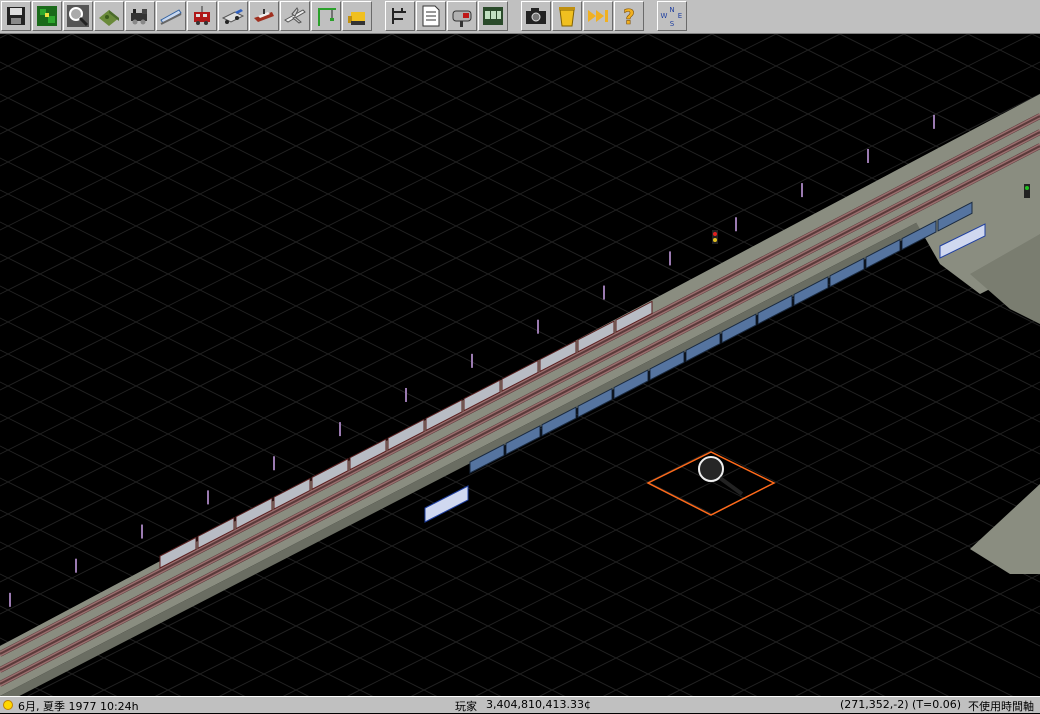 This screenshot has width=1040, height=714. I want to click on save-button, so click(16, 16).